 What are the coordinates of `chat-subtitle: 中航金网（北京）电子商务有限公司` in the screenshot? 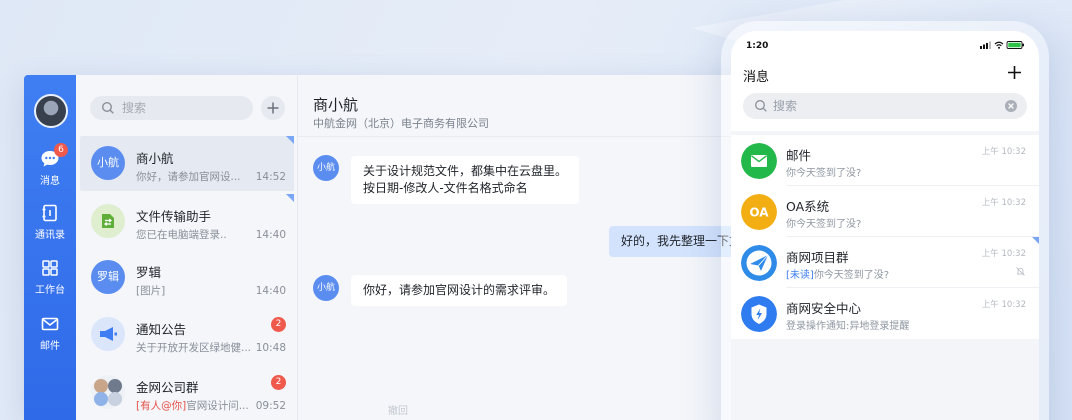 It's located at (401, 123).